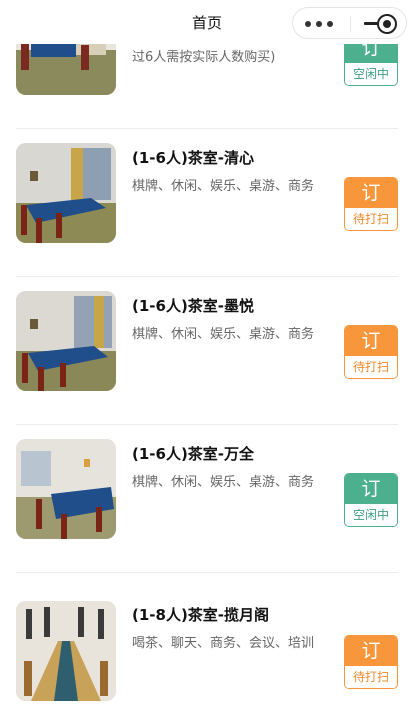 The image size is (414, 711). What do you see at coordinates (200, 614) in the screenshot?
I see `room-name: (1-8人)茶室-揽月阁` at bounding box center [200, 614].